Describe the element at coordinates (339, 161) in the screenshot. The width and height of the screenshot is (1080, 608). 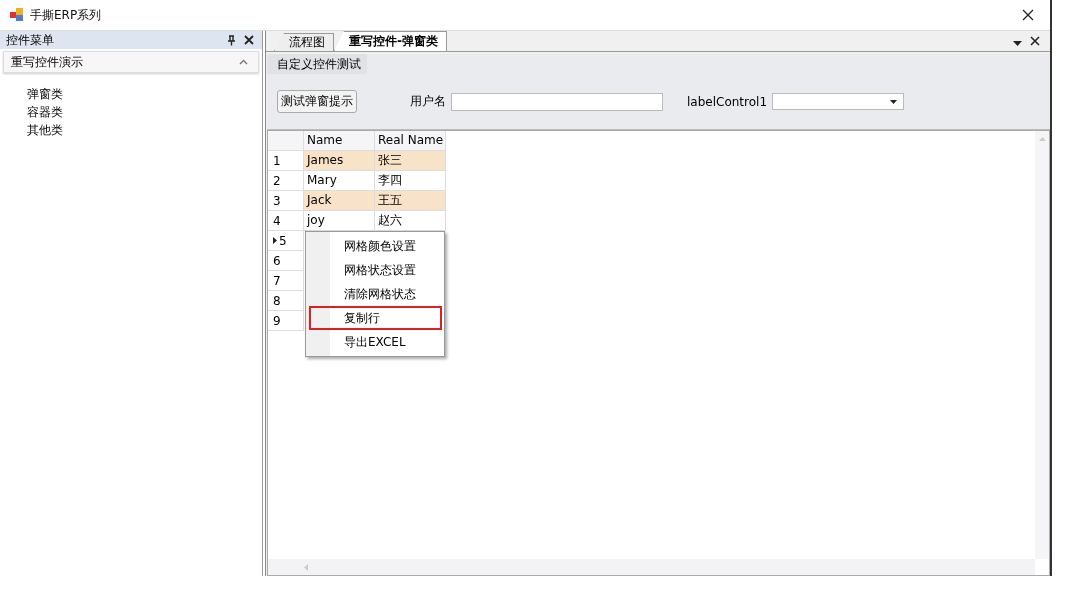
I see `table-cell: James` at that location.